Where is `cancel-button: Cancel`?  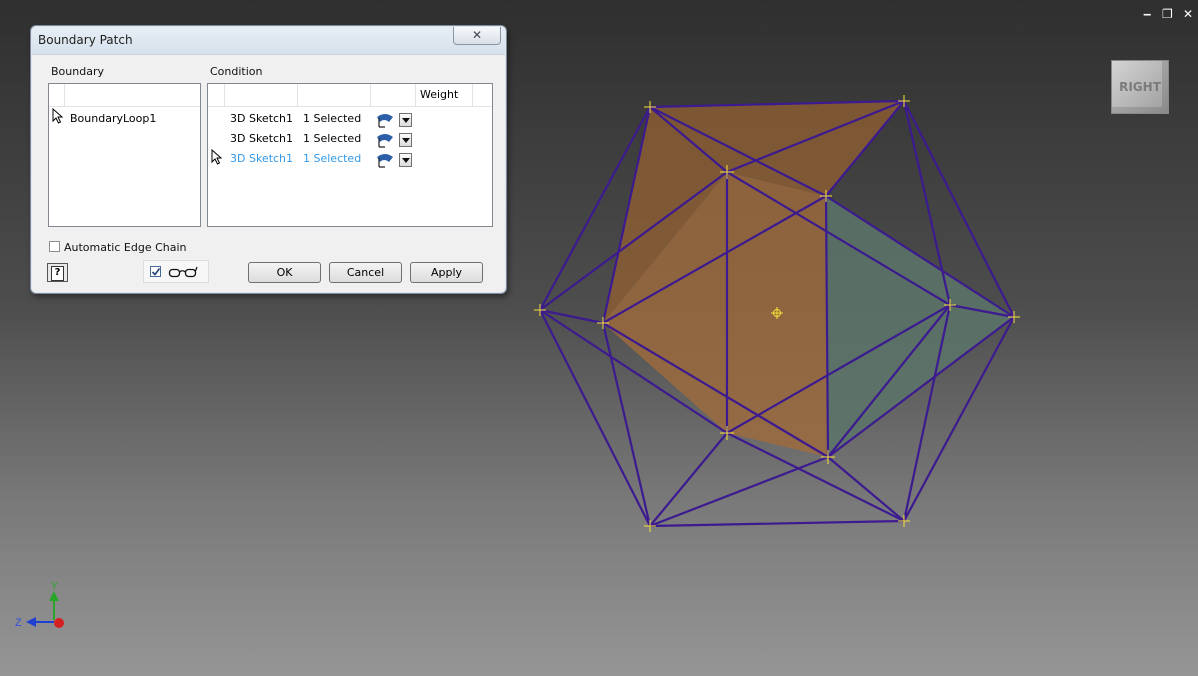
cancel-button: Cancel is located at coordinates (365, 272).